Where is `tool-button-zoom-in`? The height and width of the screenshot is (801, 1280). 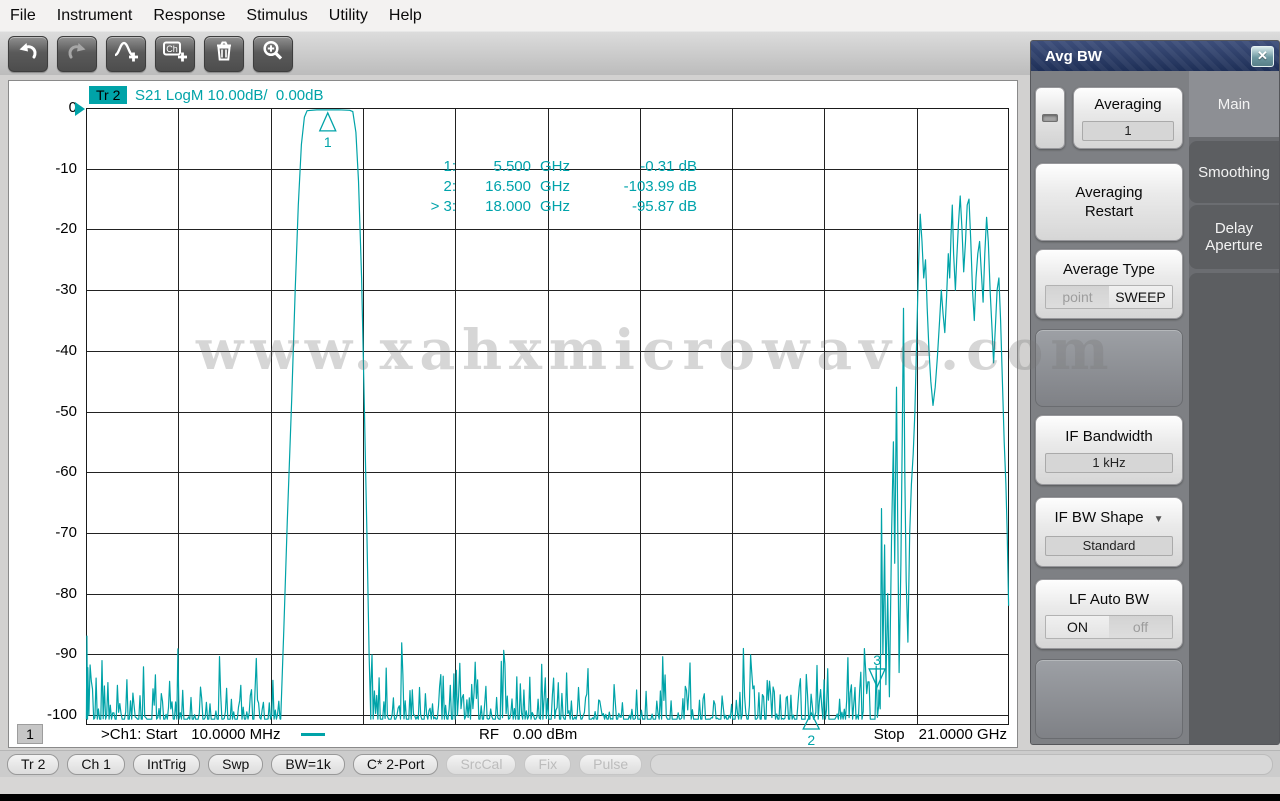
tool-button-zoom-in is located at coordinates (273, 53).